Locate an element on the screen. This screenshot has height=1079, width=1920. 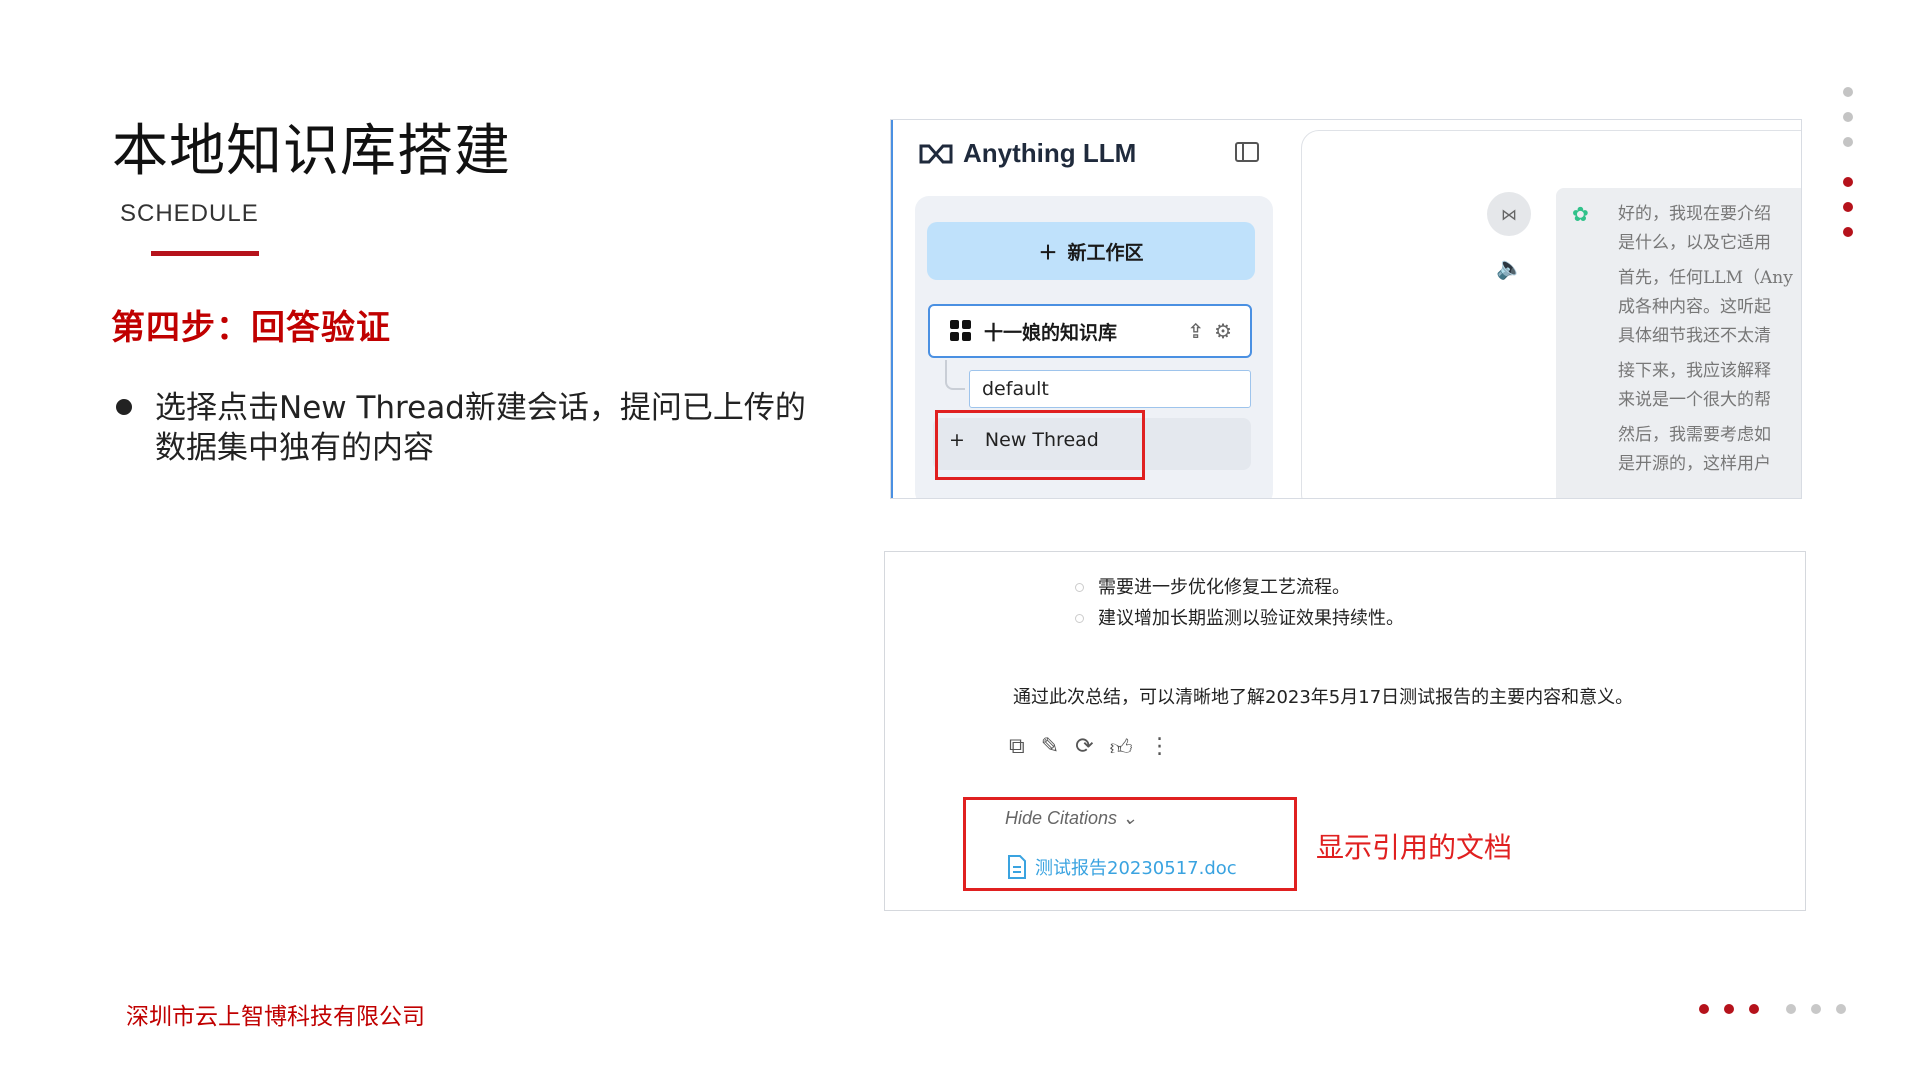
sidebar-toggle-icon is located at coordinates (1247, 152).